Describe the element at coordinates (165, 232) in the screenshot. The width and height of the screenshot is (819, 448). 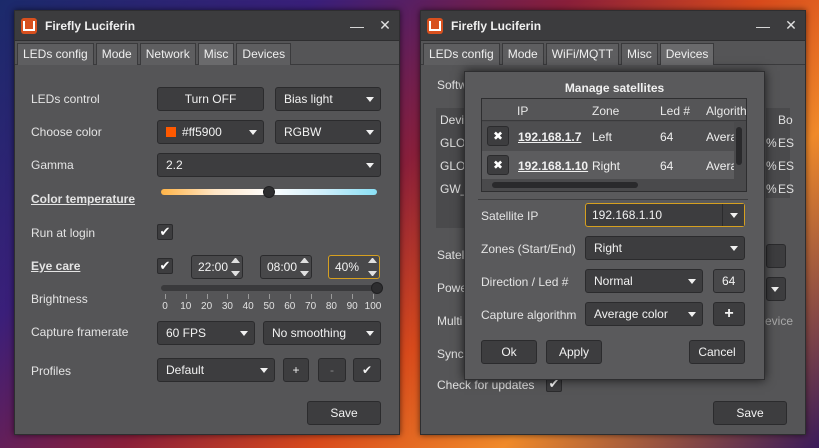
I see `run-at-login-checkbox: ✔` at that location.